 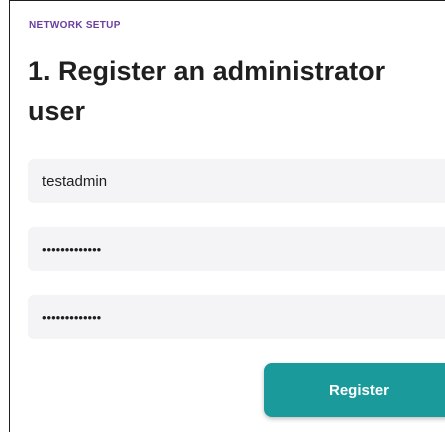 What do you see at coordinates (236, 181) in the screenshot?
I see `username-field` at bounding box center [236, 181].